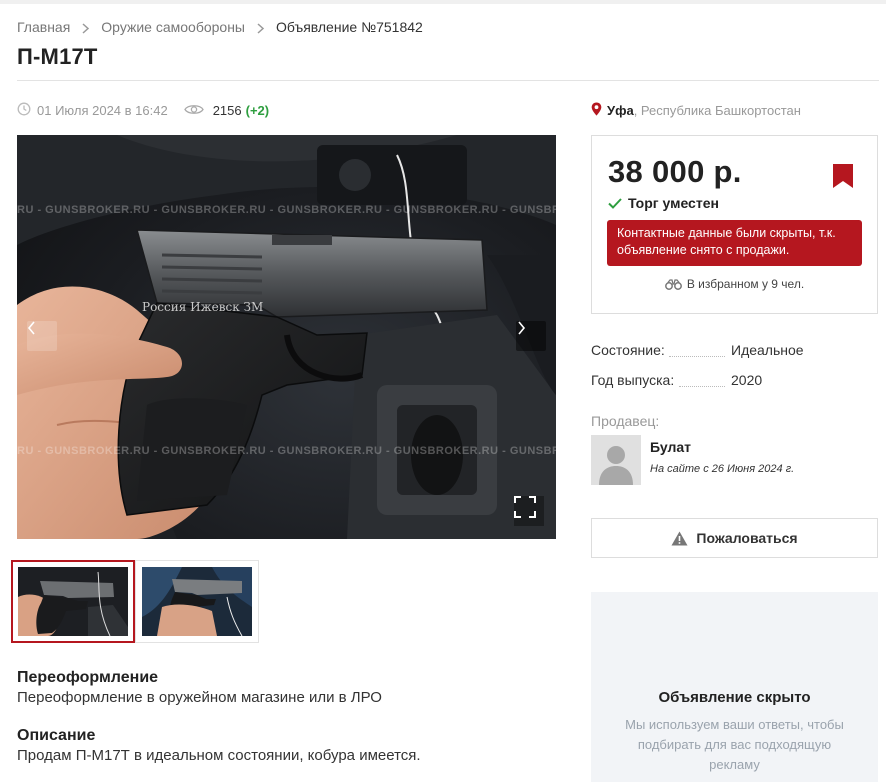 The height and width of the screenshot is (782, 886). I want to click on gallery-next-button, so click(531, 336).